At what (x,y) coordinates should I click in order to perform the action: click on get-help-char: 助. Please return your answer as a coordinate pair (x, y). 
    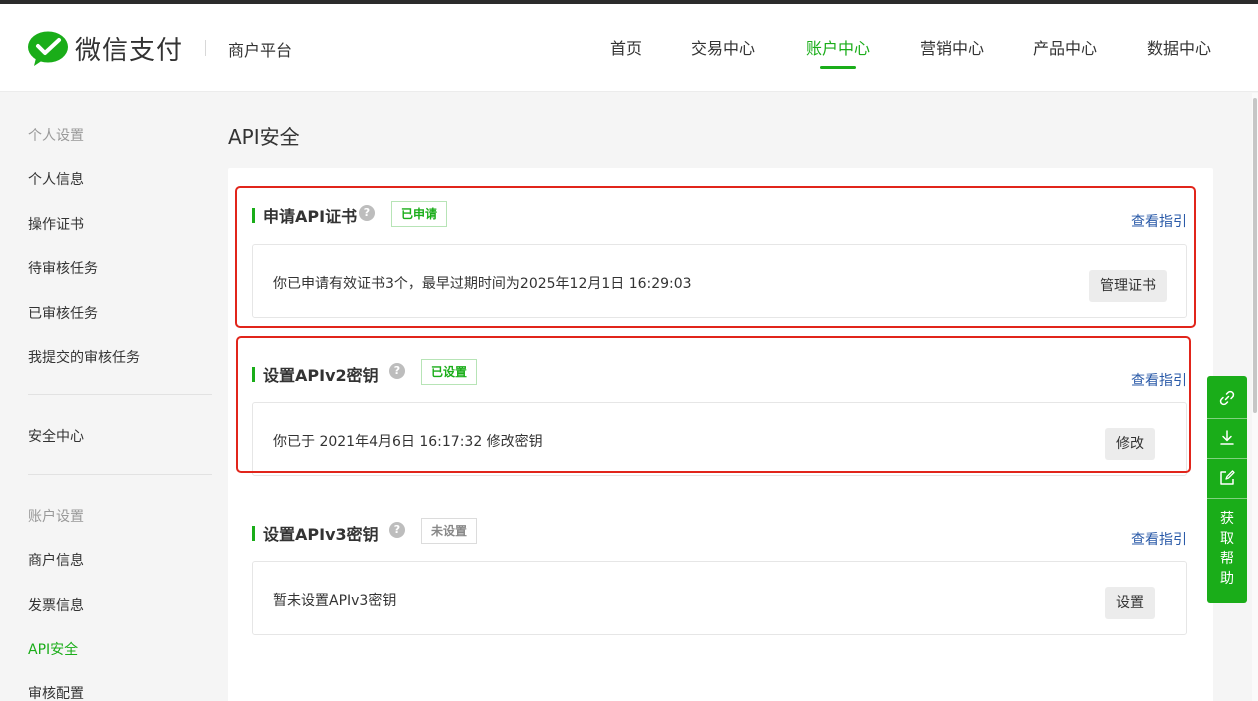
    Looking at the image, I should click on (1227, 579).